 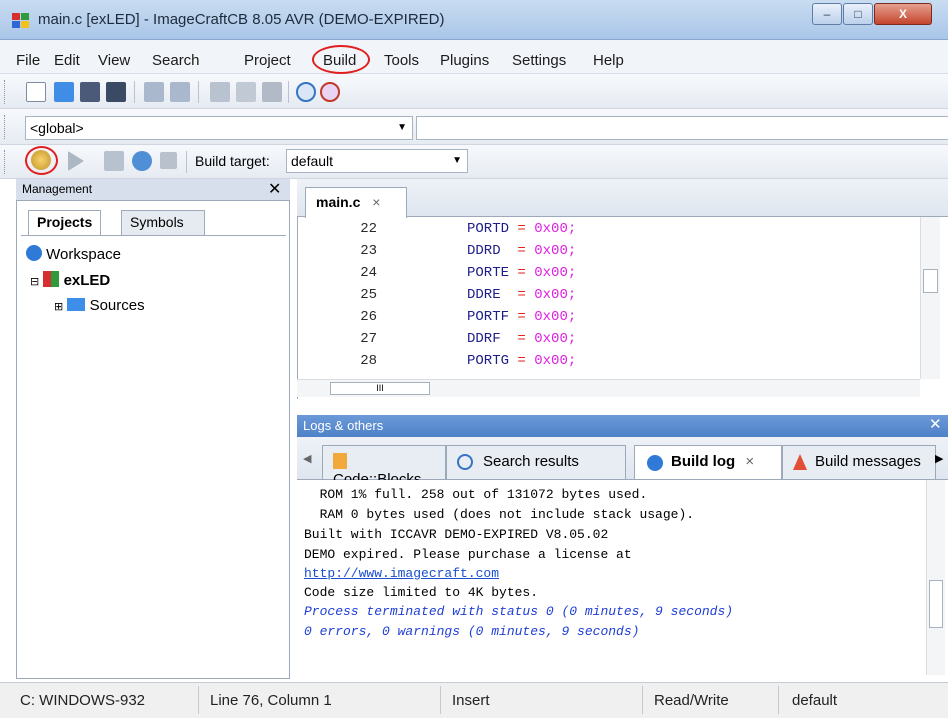 What do you see at coordinates (815, 700) in the screenshot?
I see `status-profile: default` at bounding box center [815, 700].